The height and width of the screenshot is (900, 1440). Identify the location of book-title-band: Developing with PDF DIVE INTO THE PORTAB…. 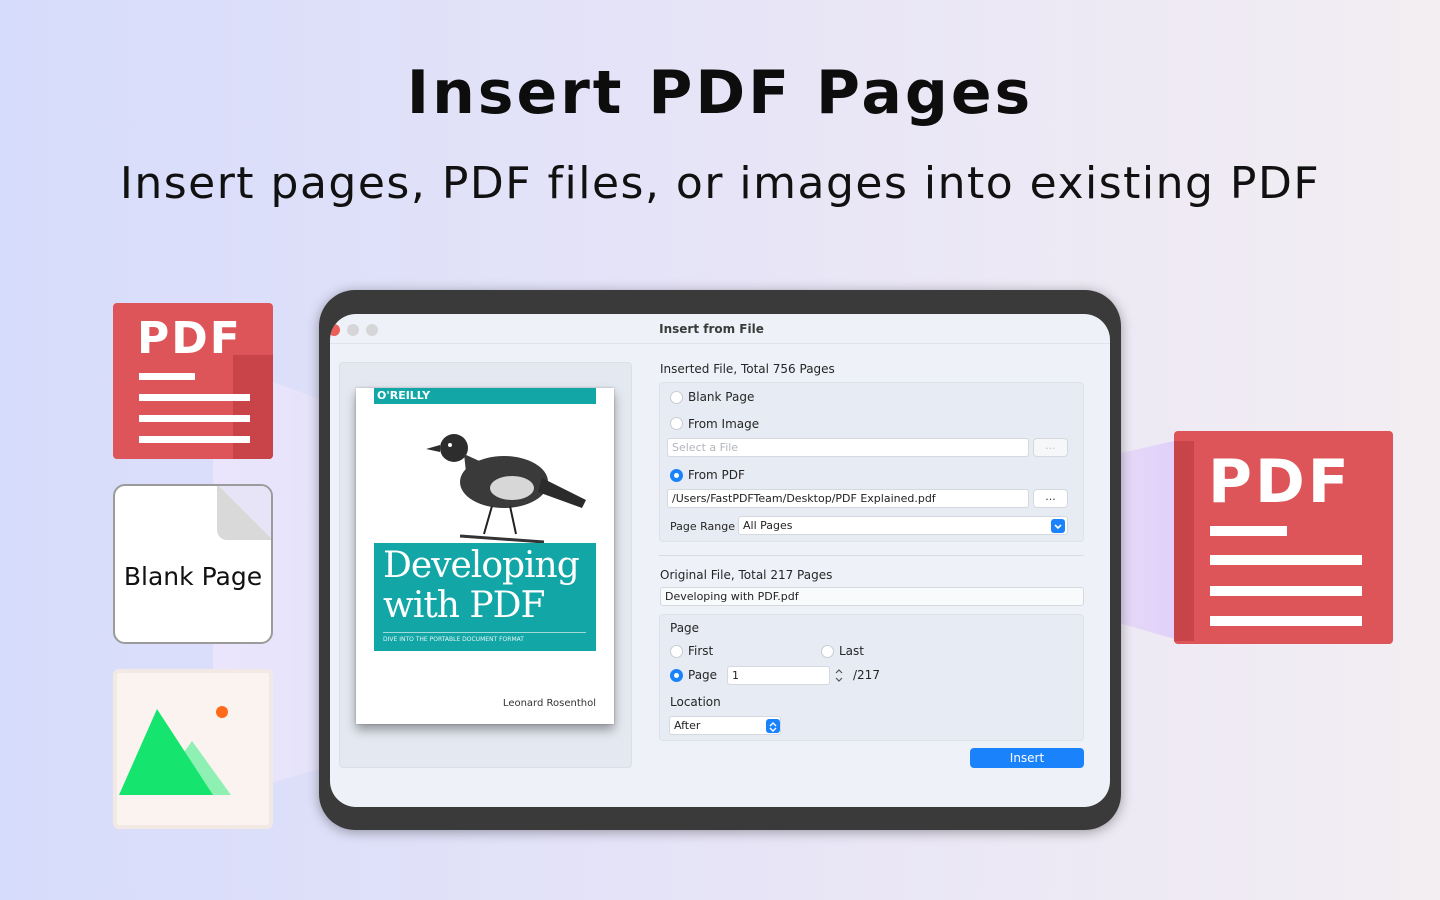
(485, 597).